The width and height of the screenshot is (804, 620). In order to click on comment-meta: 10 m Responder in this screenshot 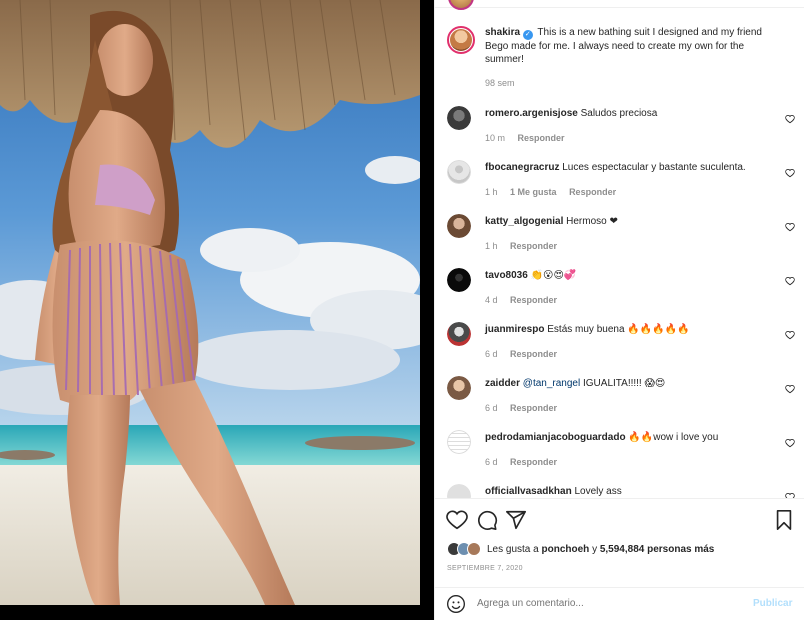, I will do `click(530, 138)`.